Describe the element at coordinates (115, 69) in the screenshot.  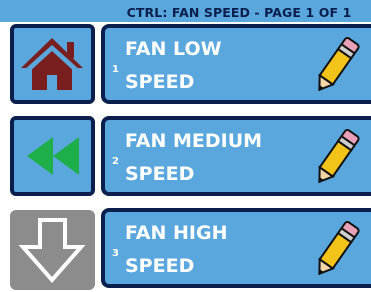
I see `item-number: 1` at that location.